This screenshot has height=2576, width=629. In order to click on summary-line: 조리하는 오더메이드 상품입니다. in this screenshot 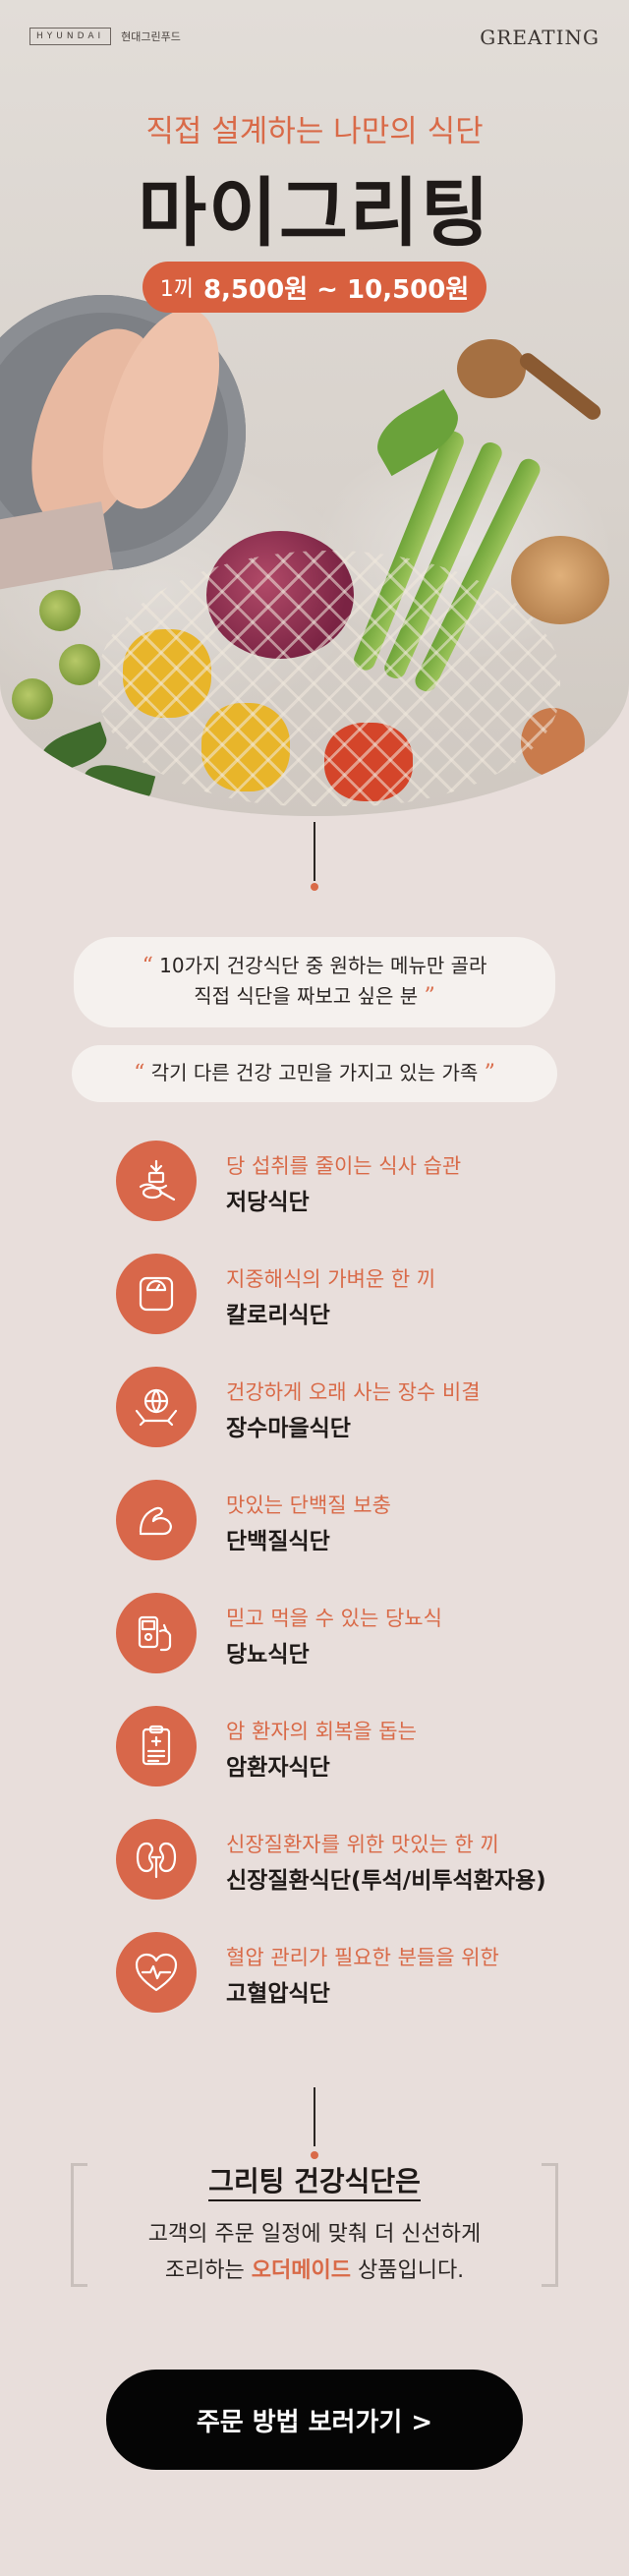, I will do `click(314, 2271)`.